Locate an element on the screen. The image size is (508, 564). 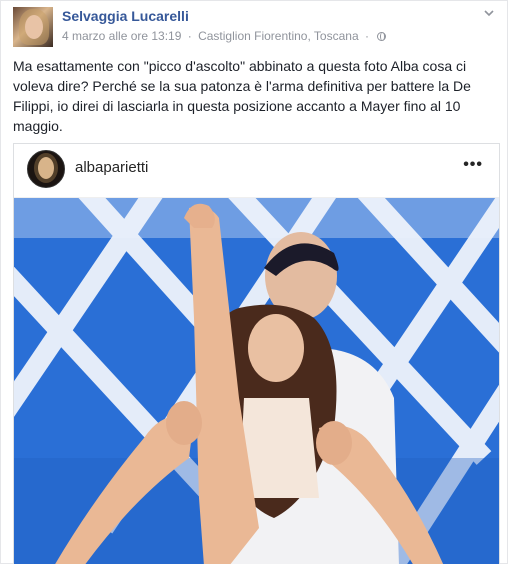
author-avatar is located at coordinates (33, 27).